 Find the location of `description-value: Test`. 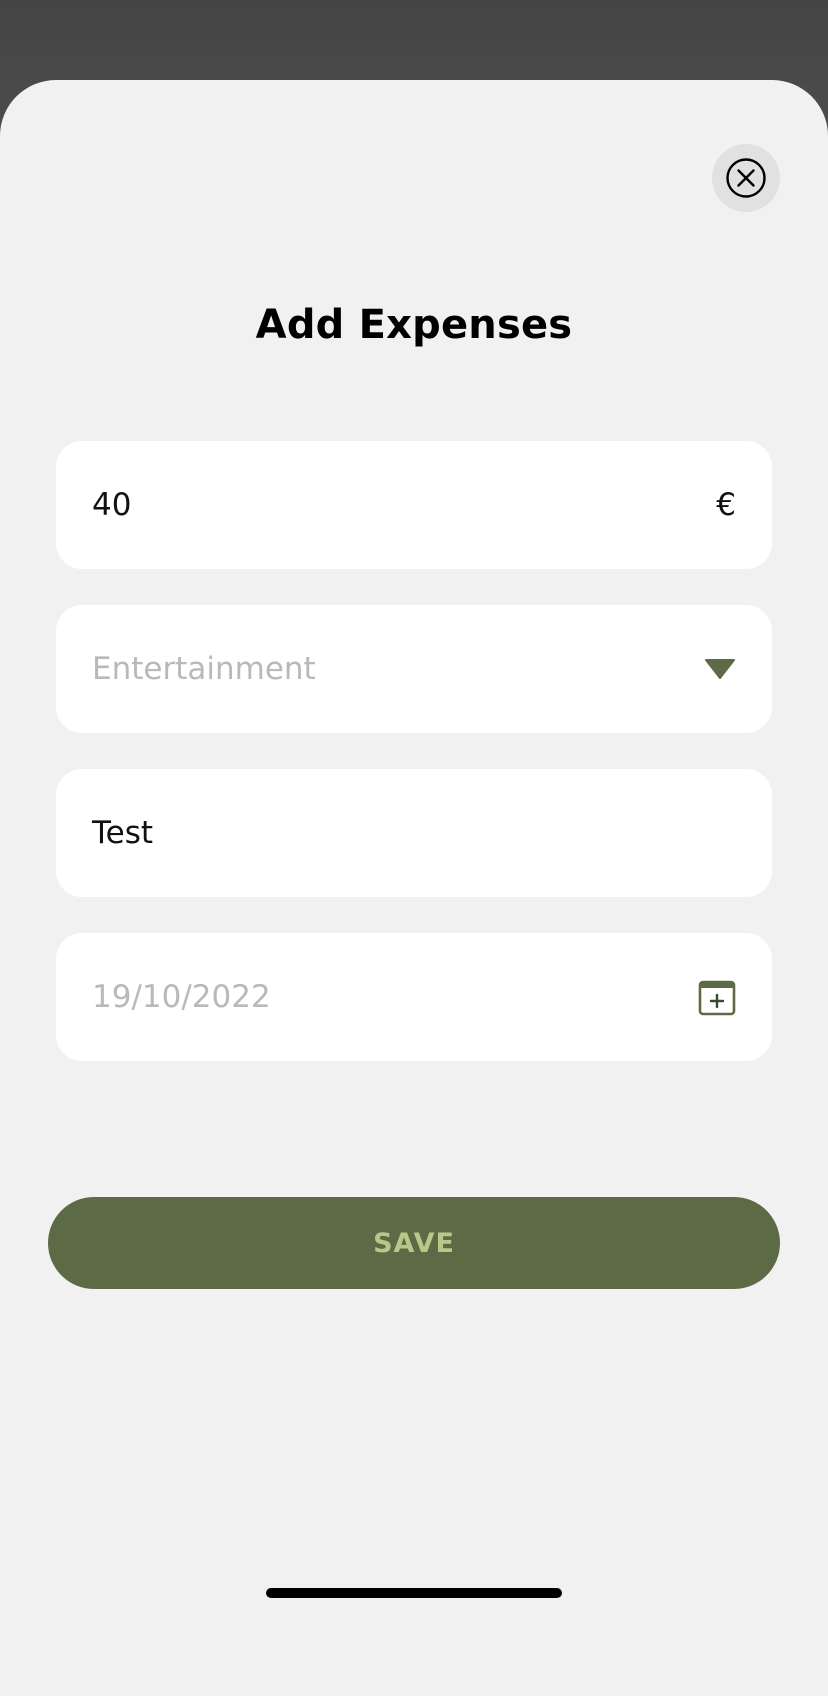

description-value: Test is located at coordinates (123, 833).